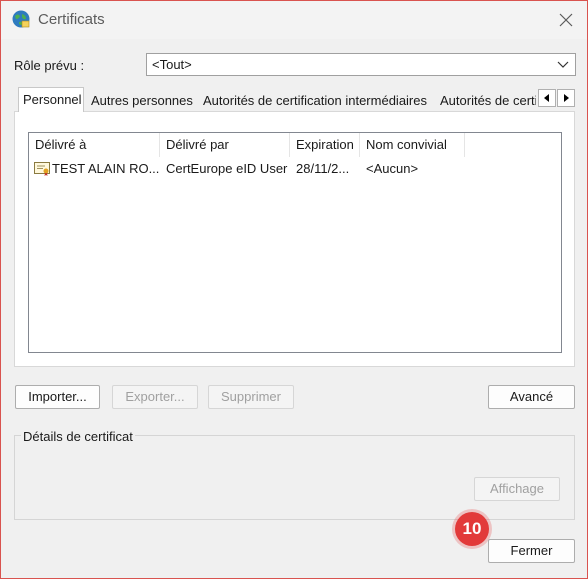 The height and width of the screenshot is (579, 588). What do you see at coordinates (51, 99) in the screenshot?
I see `tab-personnel: Personnel` at bounding box center [51, 99].